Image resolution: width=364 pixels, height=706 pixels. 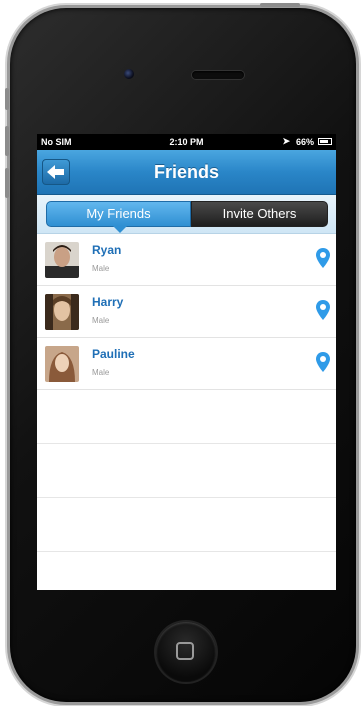 What do you see at coordinates (325, 141) in the screenshot?
I see `battery-icon` at bounding box center [325, 141].